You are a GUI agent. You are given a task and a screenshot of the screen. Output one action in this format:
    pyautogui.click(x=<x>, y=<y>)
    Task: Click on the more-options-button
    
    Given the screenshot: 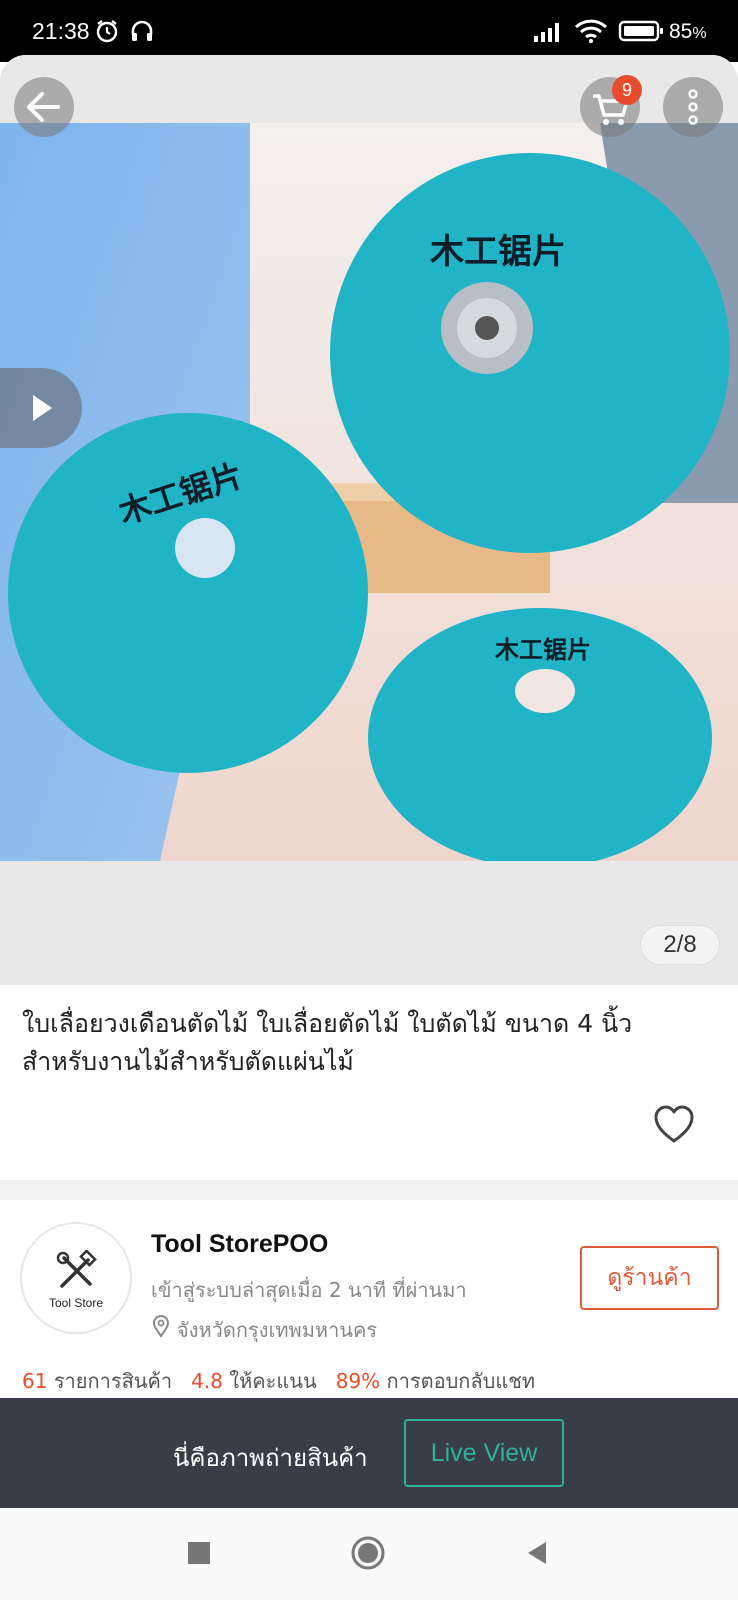 What is the action you would take?
    pyautogui.click(x=693, y=107)
    